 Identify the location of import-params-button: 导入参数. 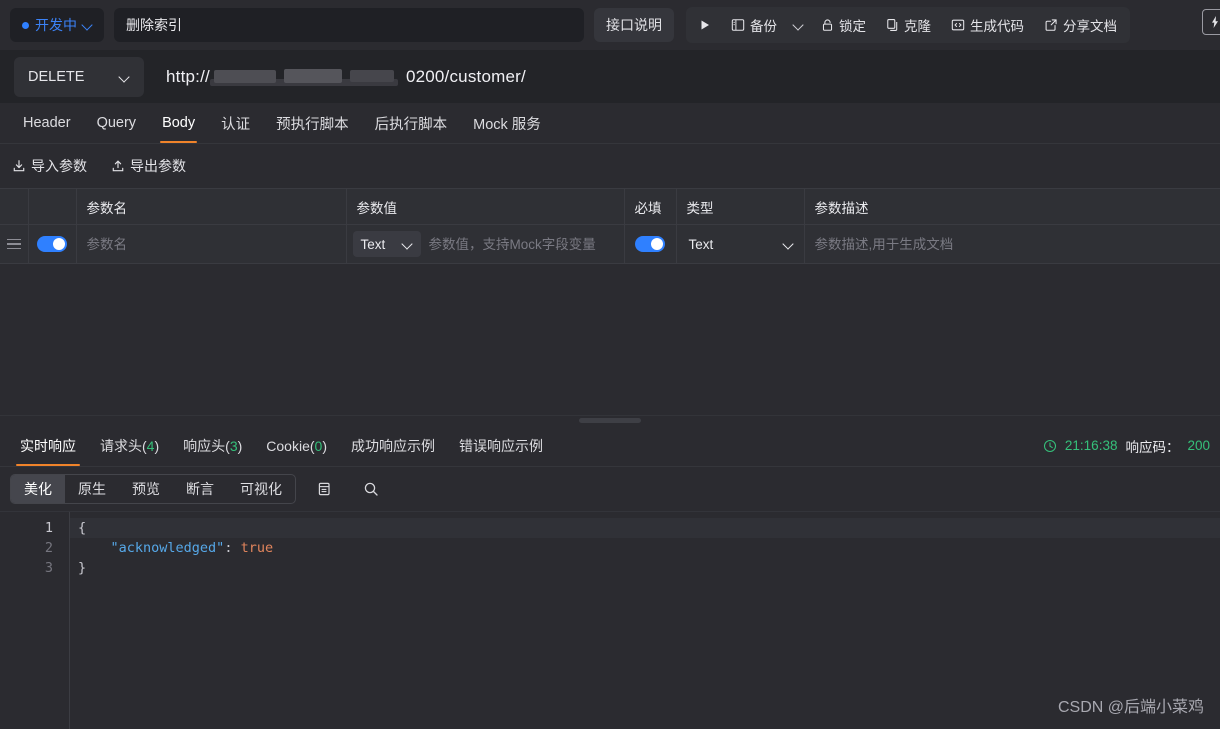
(49, 166).